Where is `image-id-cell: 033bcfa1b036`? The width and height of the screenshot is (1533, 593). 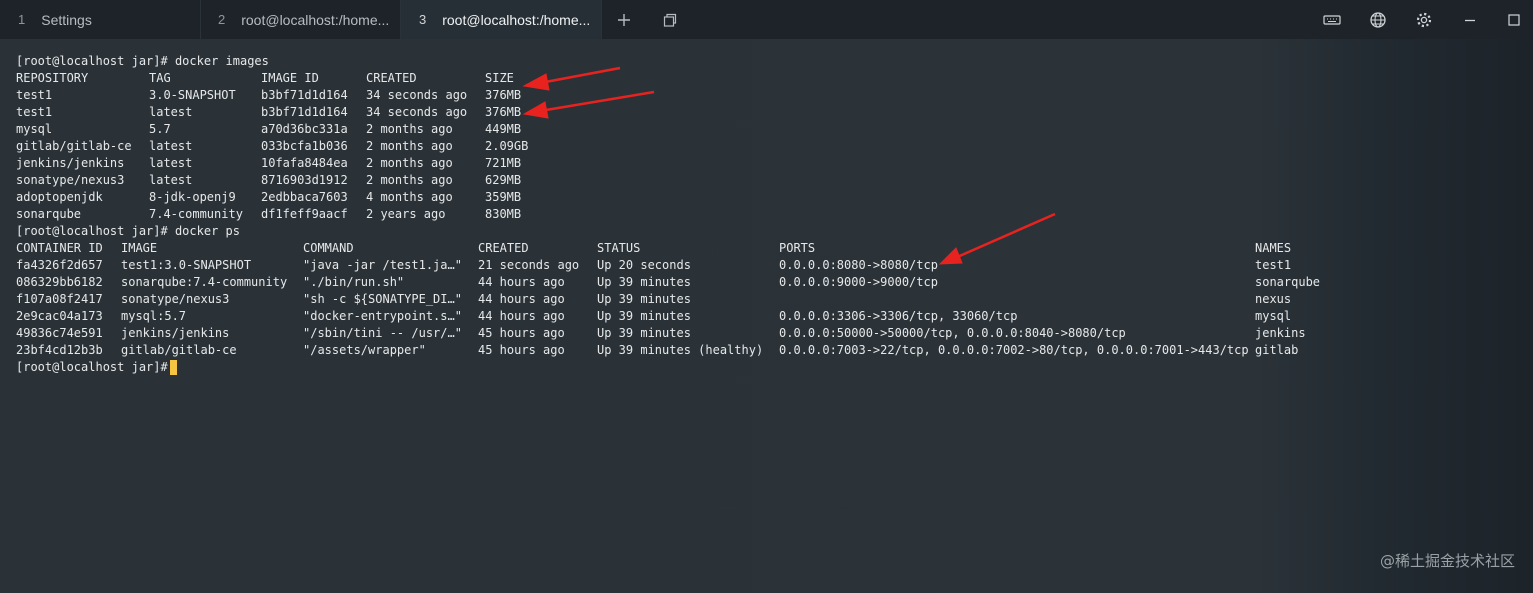 image-id-cell: 033bcfa1b036 is located at coordinates (304, 146).